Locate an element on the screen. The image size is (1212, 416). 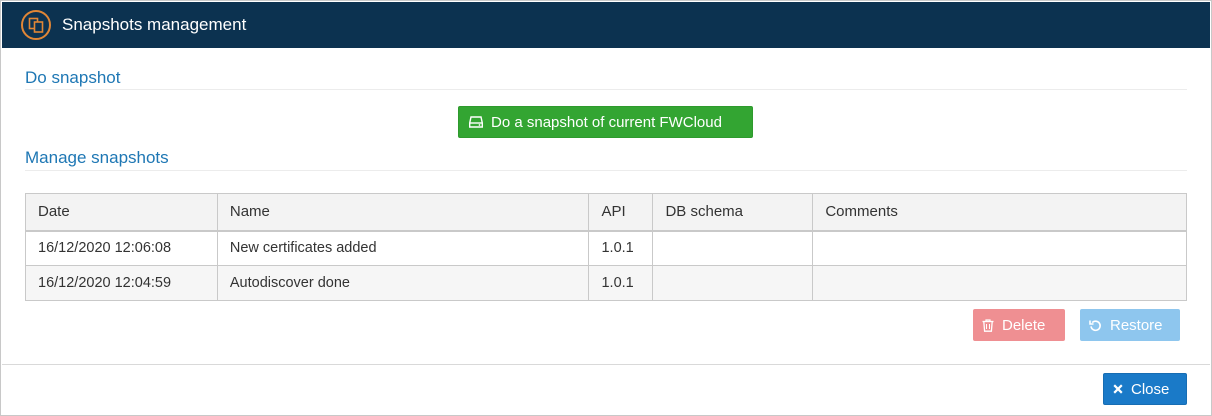
do-snapshot-button: Do a snapshot of current FWCloud is located at coordinates (605, 122).